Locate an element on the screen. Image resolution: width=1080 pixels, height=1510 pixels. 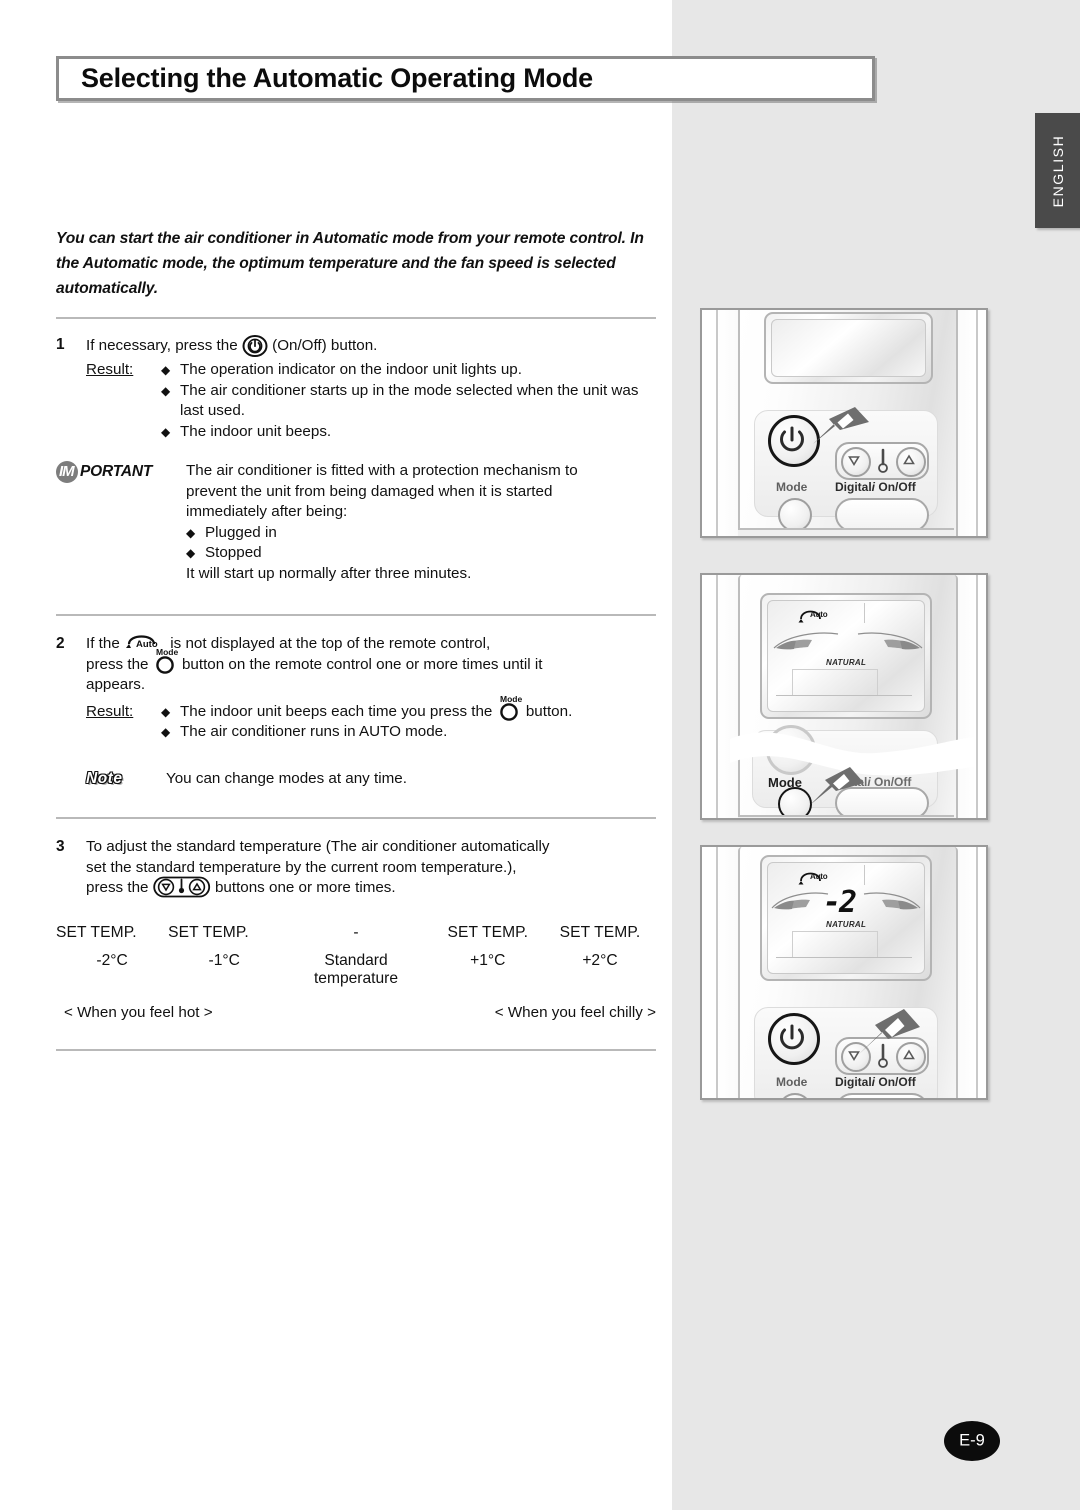
lcd-inner: Auto -2 NATURAL is located at coordinates (846, 918).